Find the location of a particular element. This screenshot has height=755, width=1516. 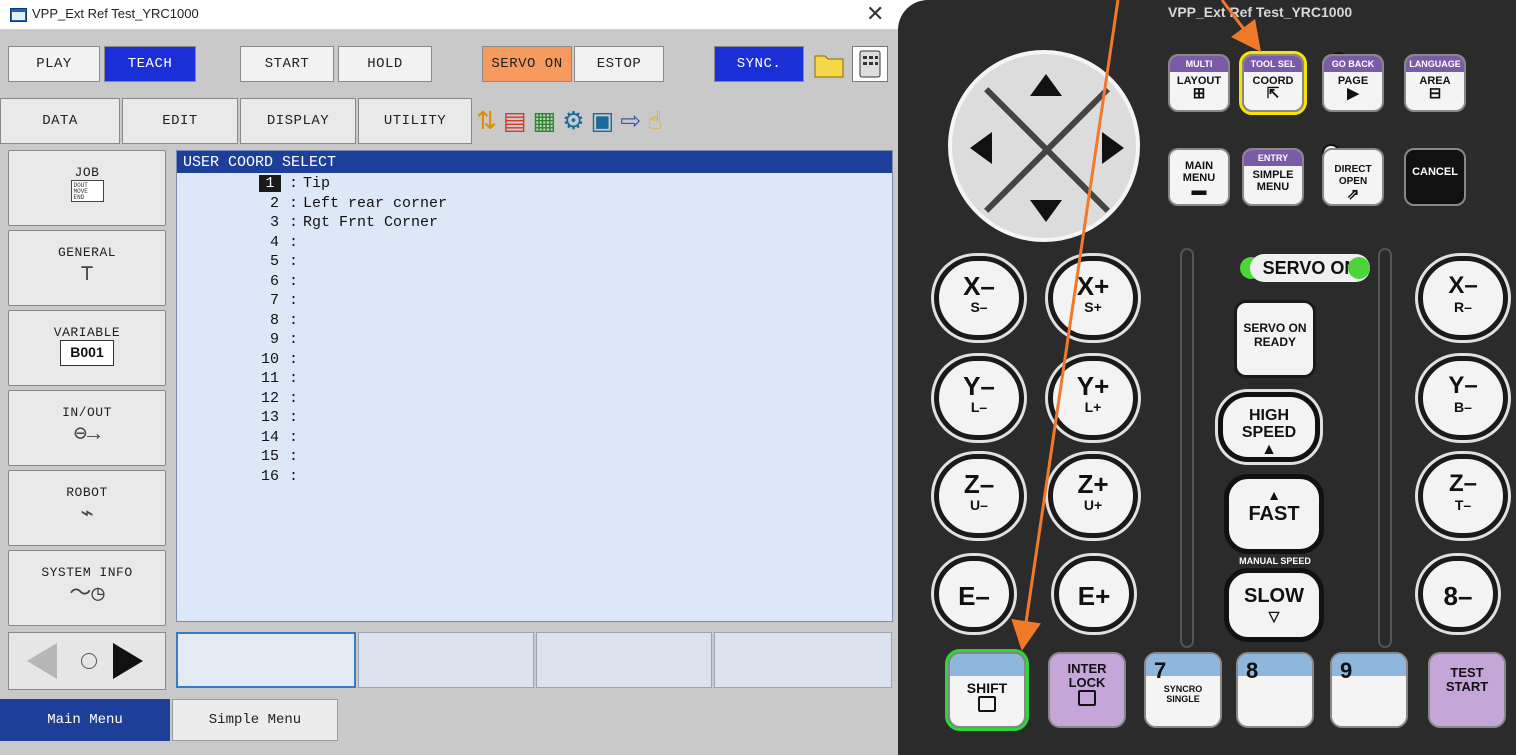

utility-menu-button: UTILITY is located at coordinates (415, 121).